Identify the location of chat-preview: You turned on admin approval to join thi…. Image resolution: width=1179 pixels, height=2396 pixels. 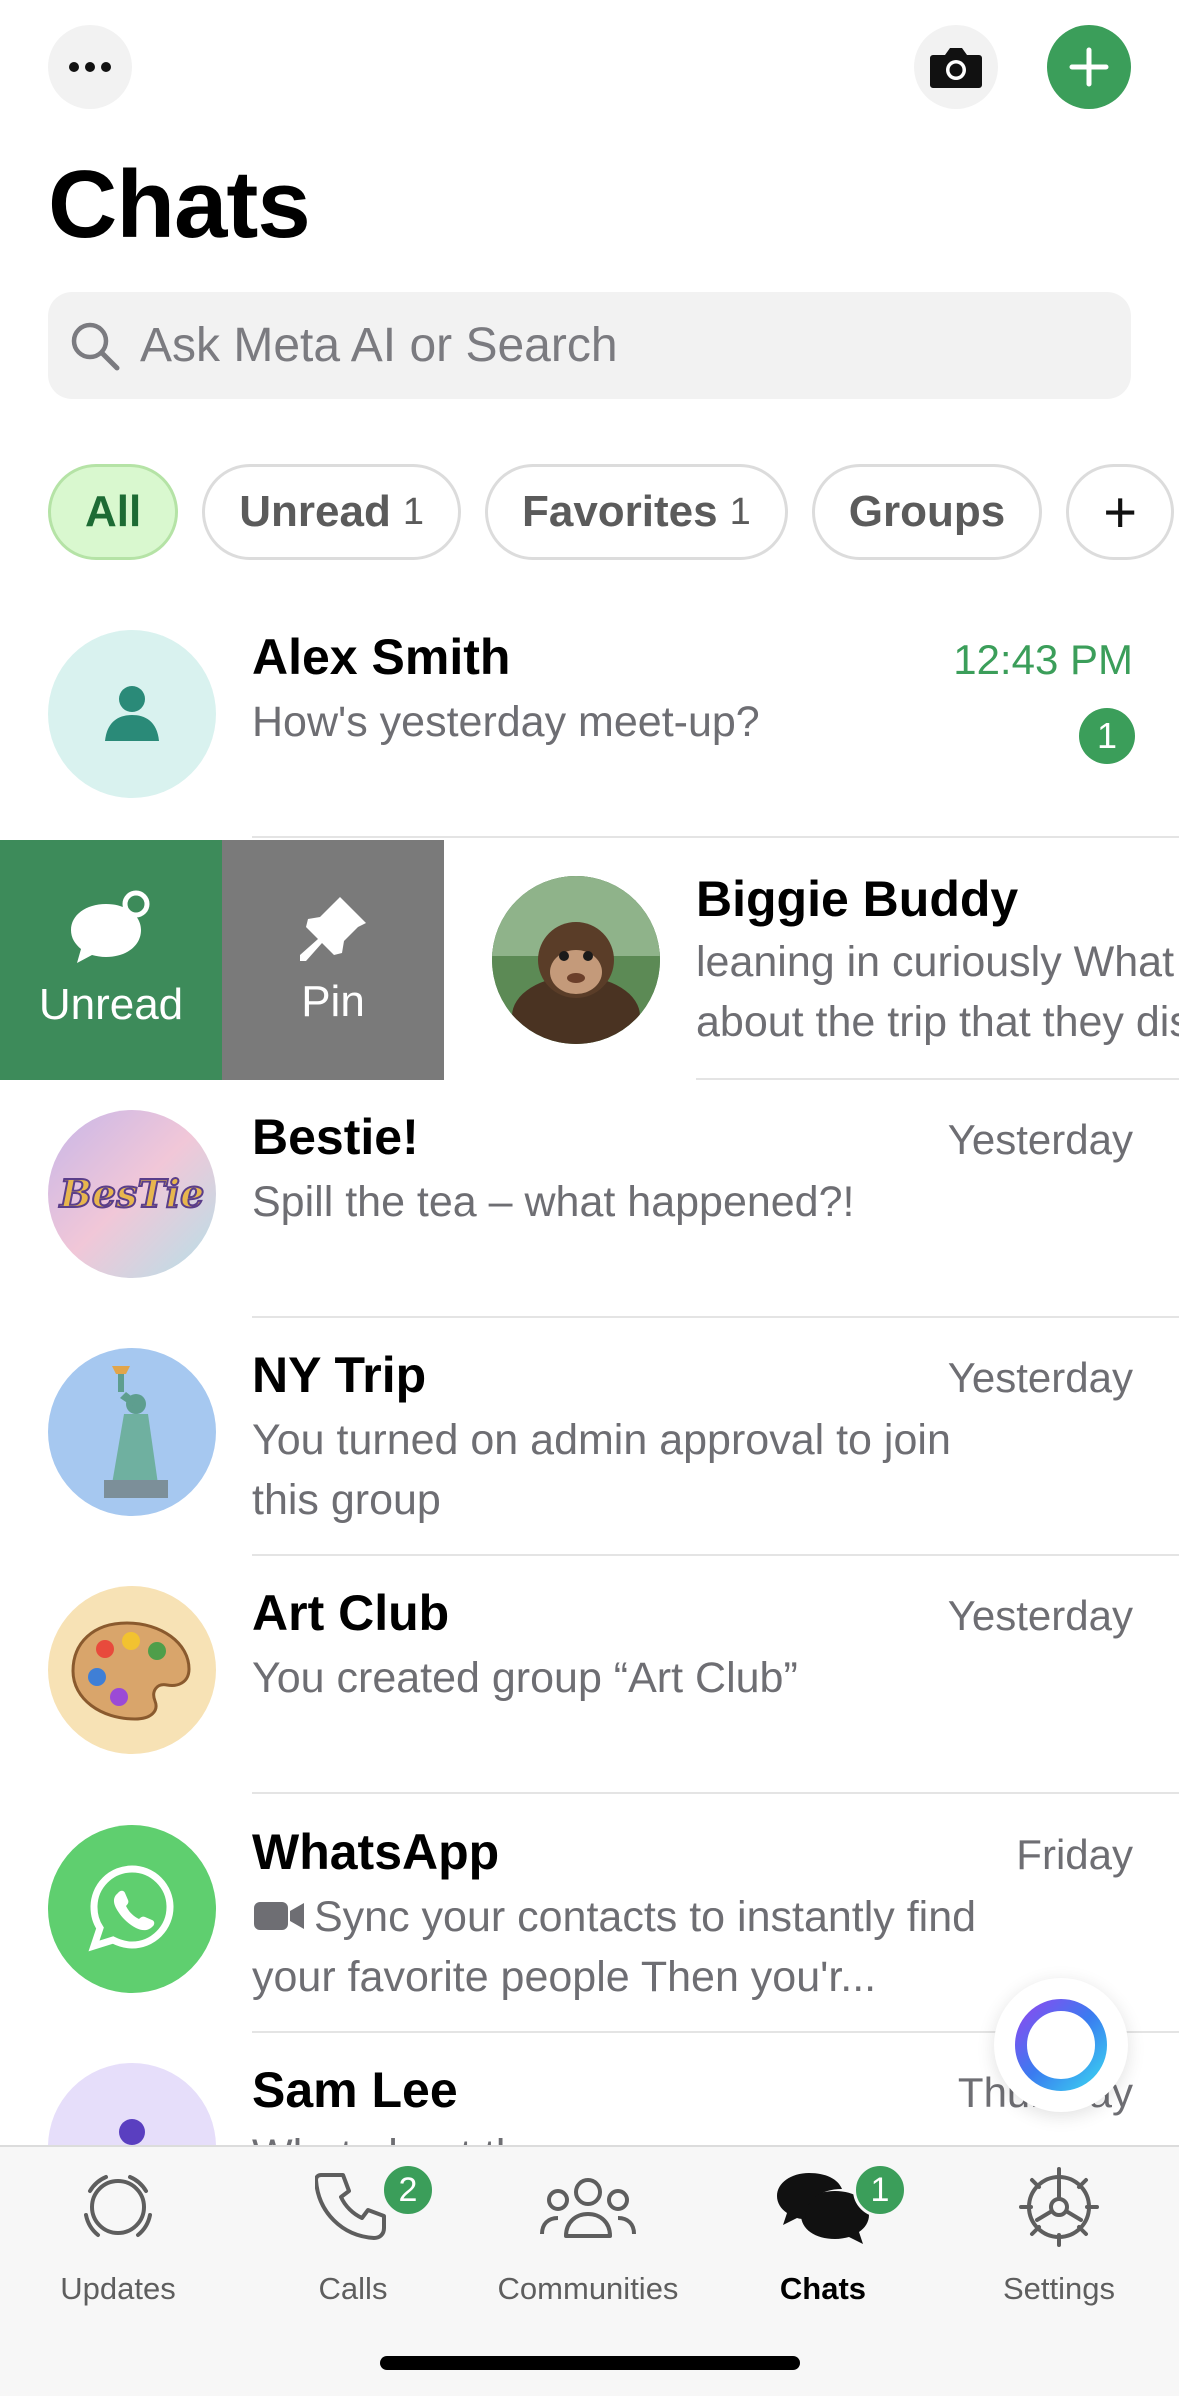
(601, 1470).